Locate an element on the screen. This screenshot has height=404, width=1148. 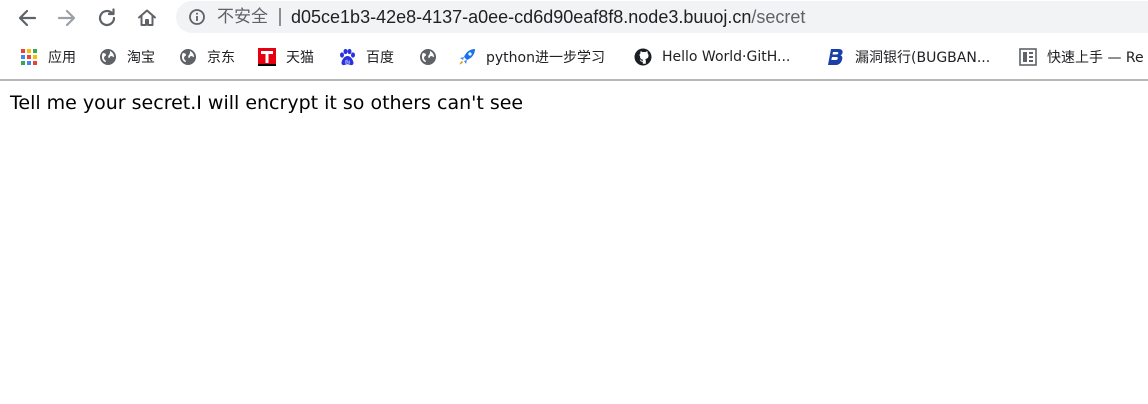
bookmark-python: python进一步学习 is located at coordinates (531, 57).